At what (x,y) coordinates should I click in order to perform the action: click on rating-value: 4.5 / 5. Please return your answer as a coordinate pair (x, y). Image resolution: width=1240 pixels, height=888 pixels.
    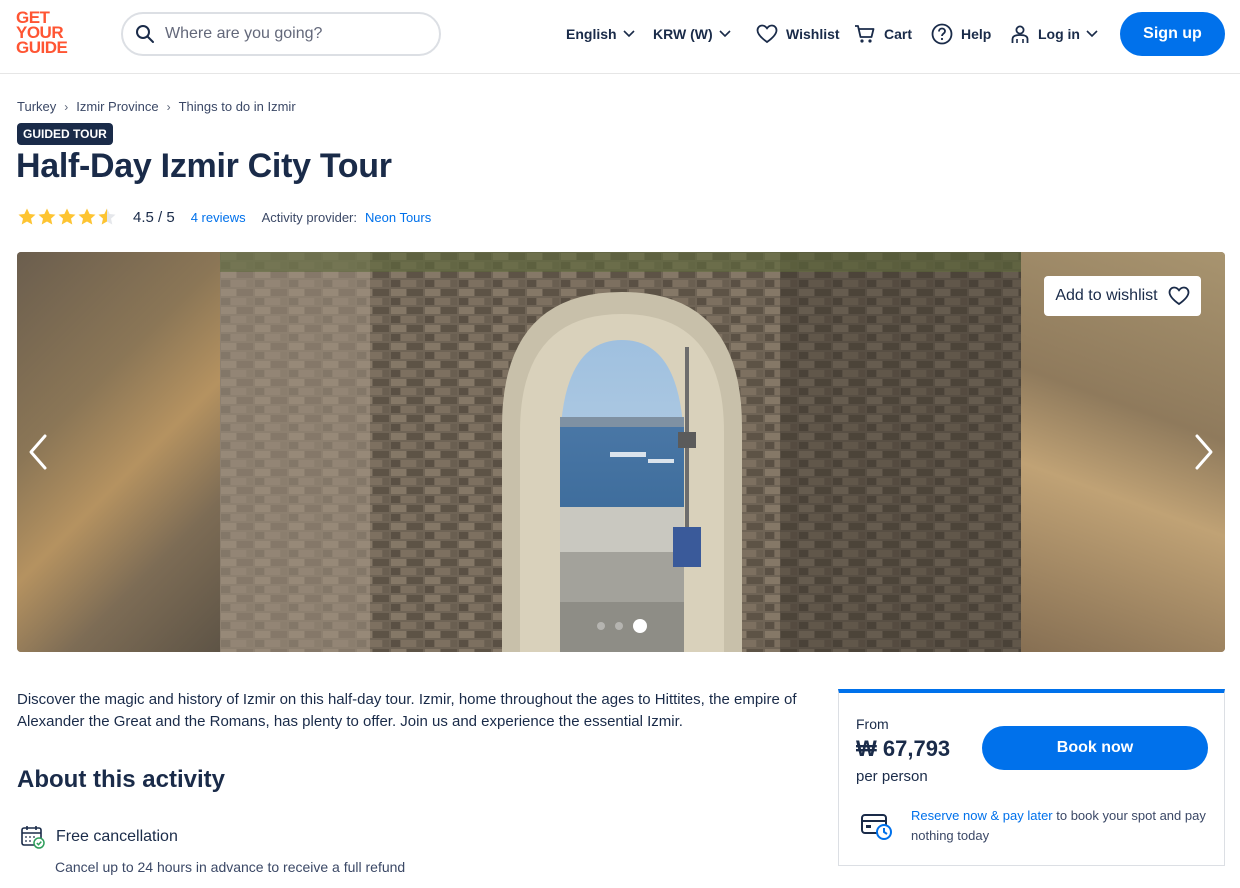
    Looking at the image, I should click on (154, 217).